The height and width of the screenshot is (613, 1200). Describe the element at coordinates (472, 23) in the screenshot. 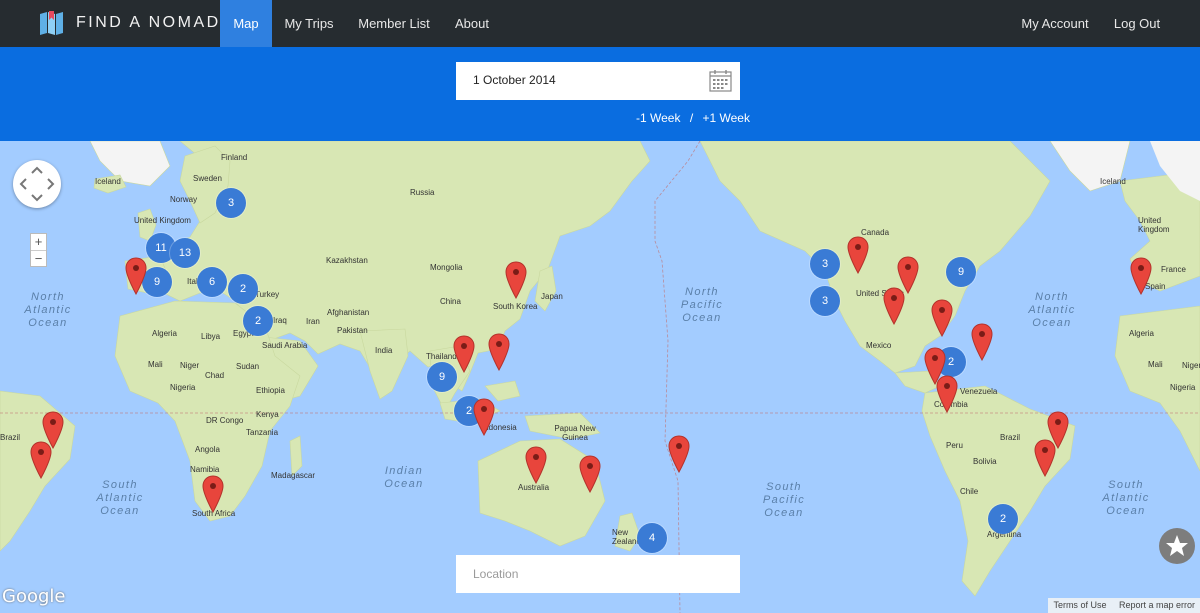

I see `nav-about: About` at that location.